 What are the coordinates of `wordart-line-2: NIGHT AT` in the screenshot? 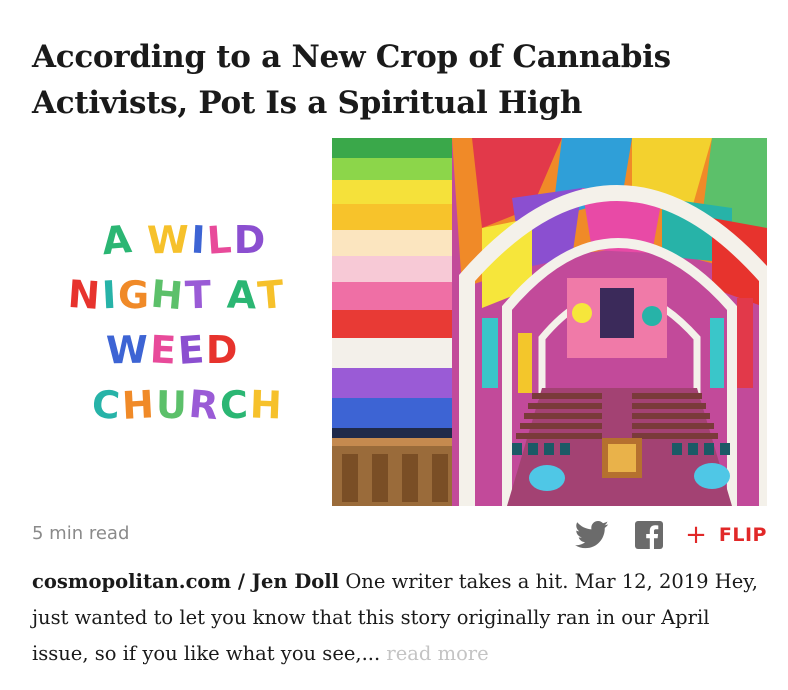 It's located at (177, 295).